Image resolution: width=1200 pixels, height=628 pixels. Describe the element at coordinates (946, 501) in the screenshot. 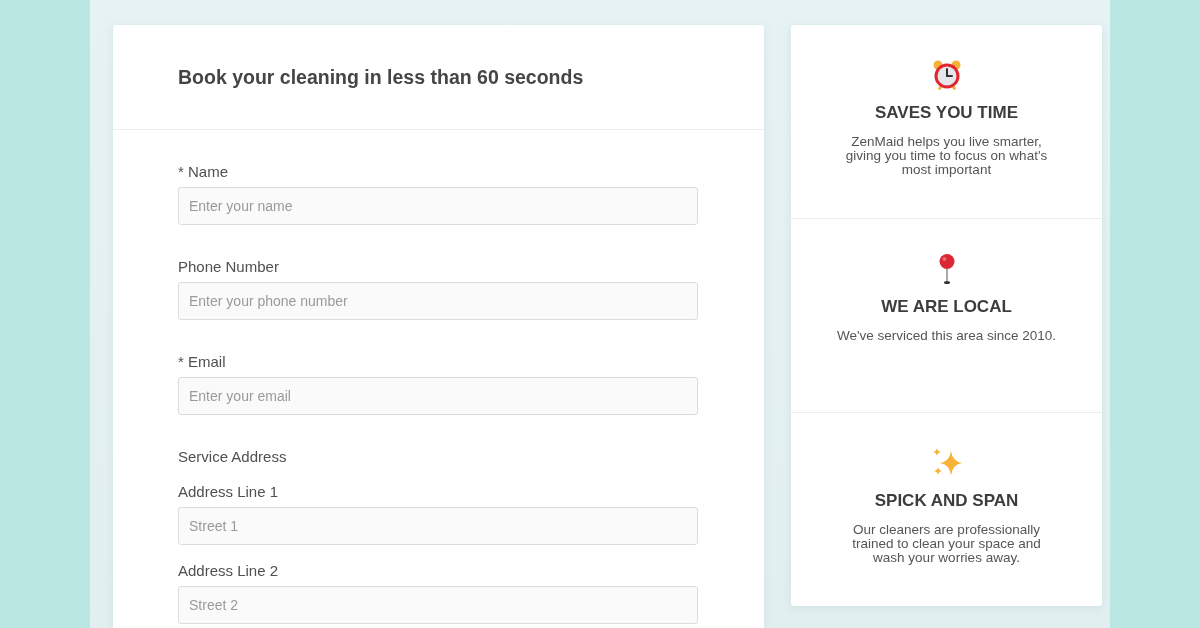

I see `feature-title: SPICK AND SPAN` at that location.